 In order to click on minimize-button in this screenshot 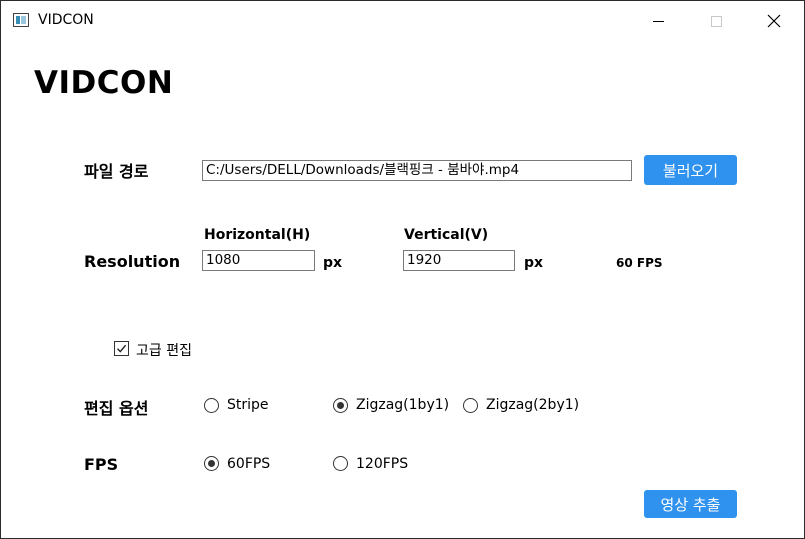, I will do `click(658, 21)`.